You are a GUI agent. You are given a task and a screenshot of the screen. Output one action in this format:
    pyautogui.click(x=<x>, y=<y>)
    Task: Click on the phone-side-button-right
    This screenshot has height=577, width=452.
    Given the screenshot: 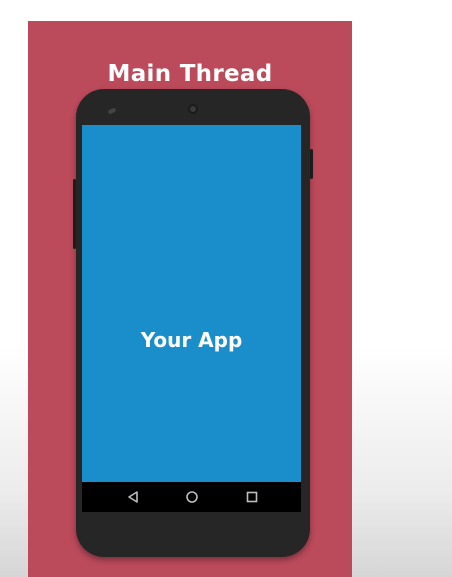 What is the action you would take?
    pyautogui.click(x=311, y=164)
    